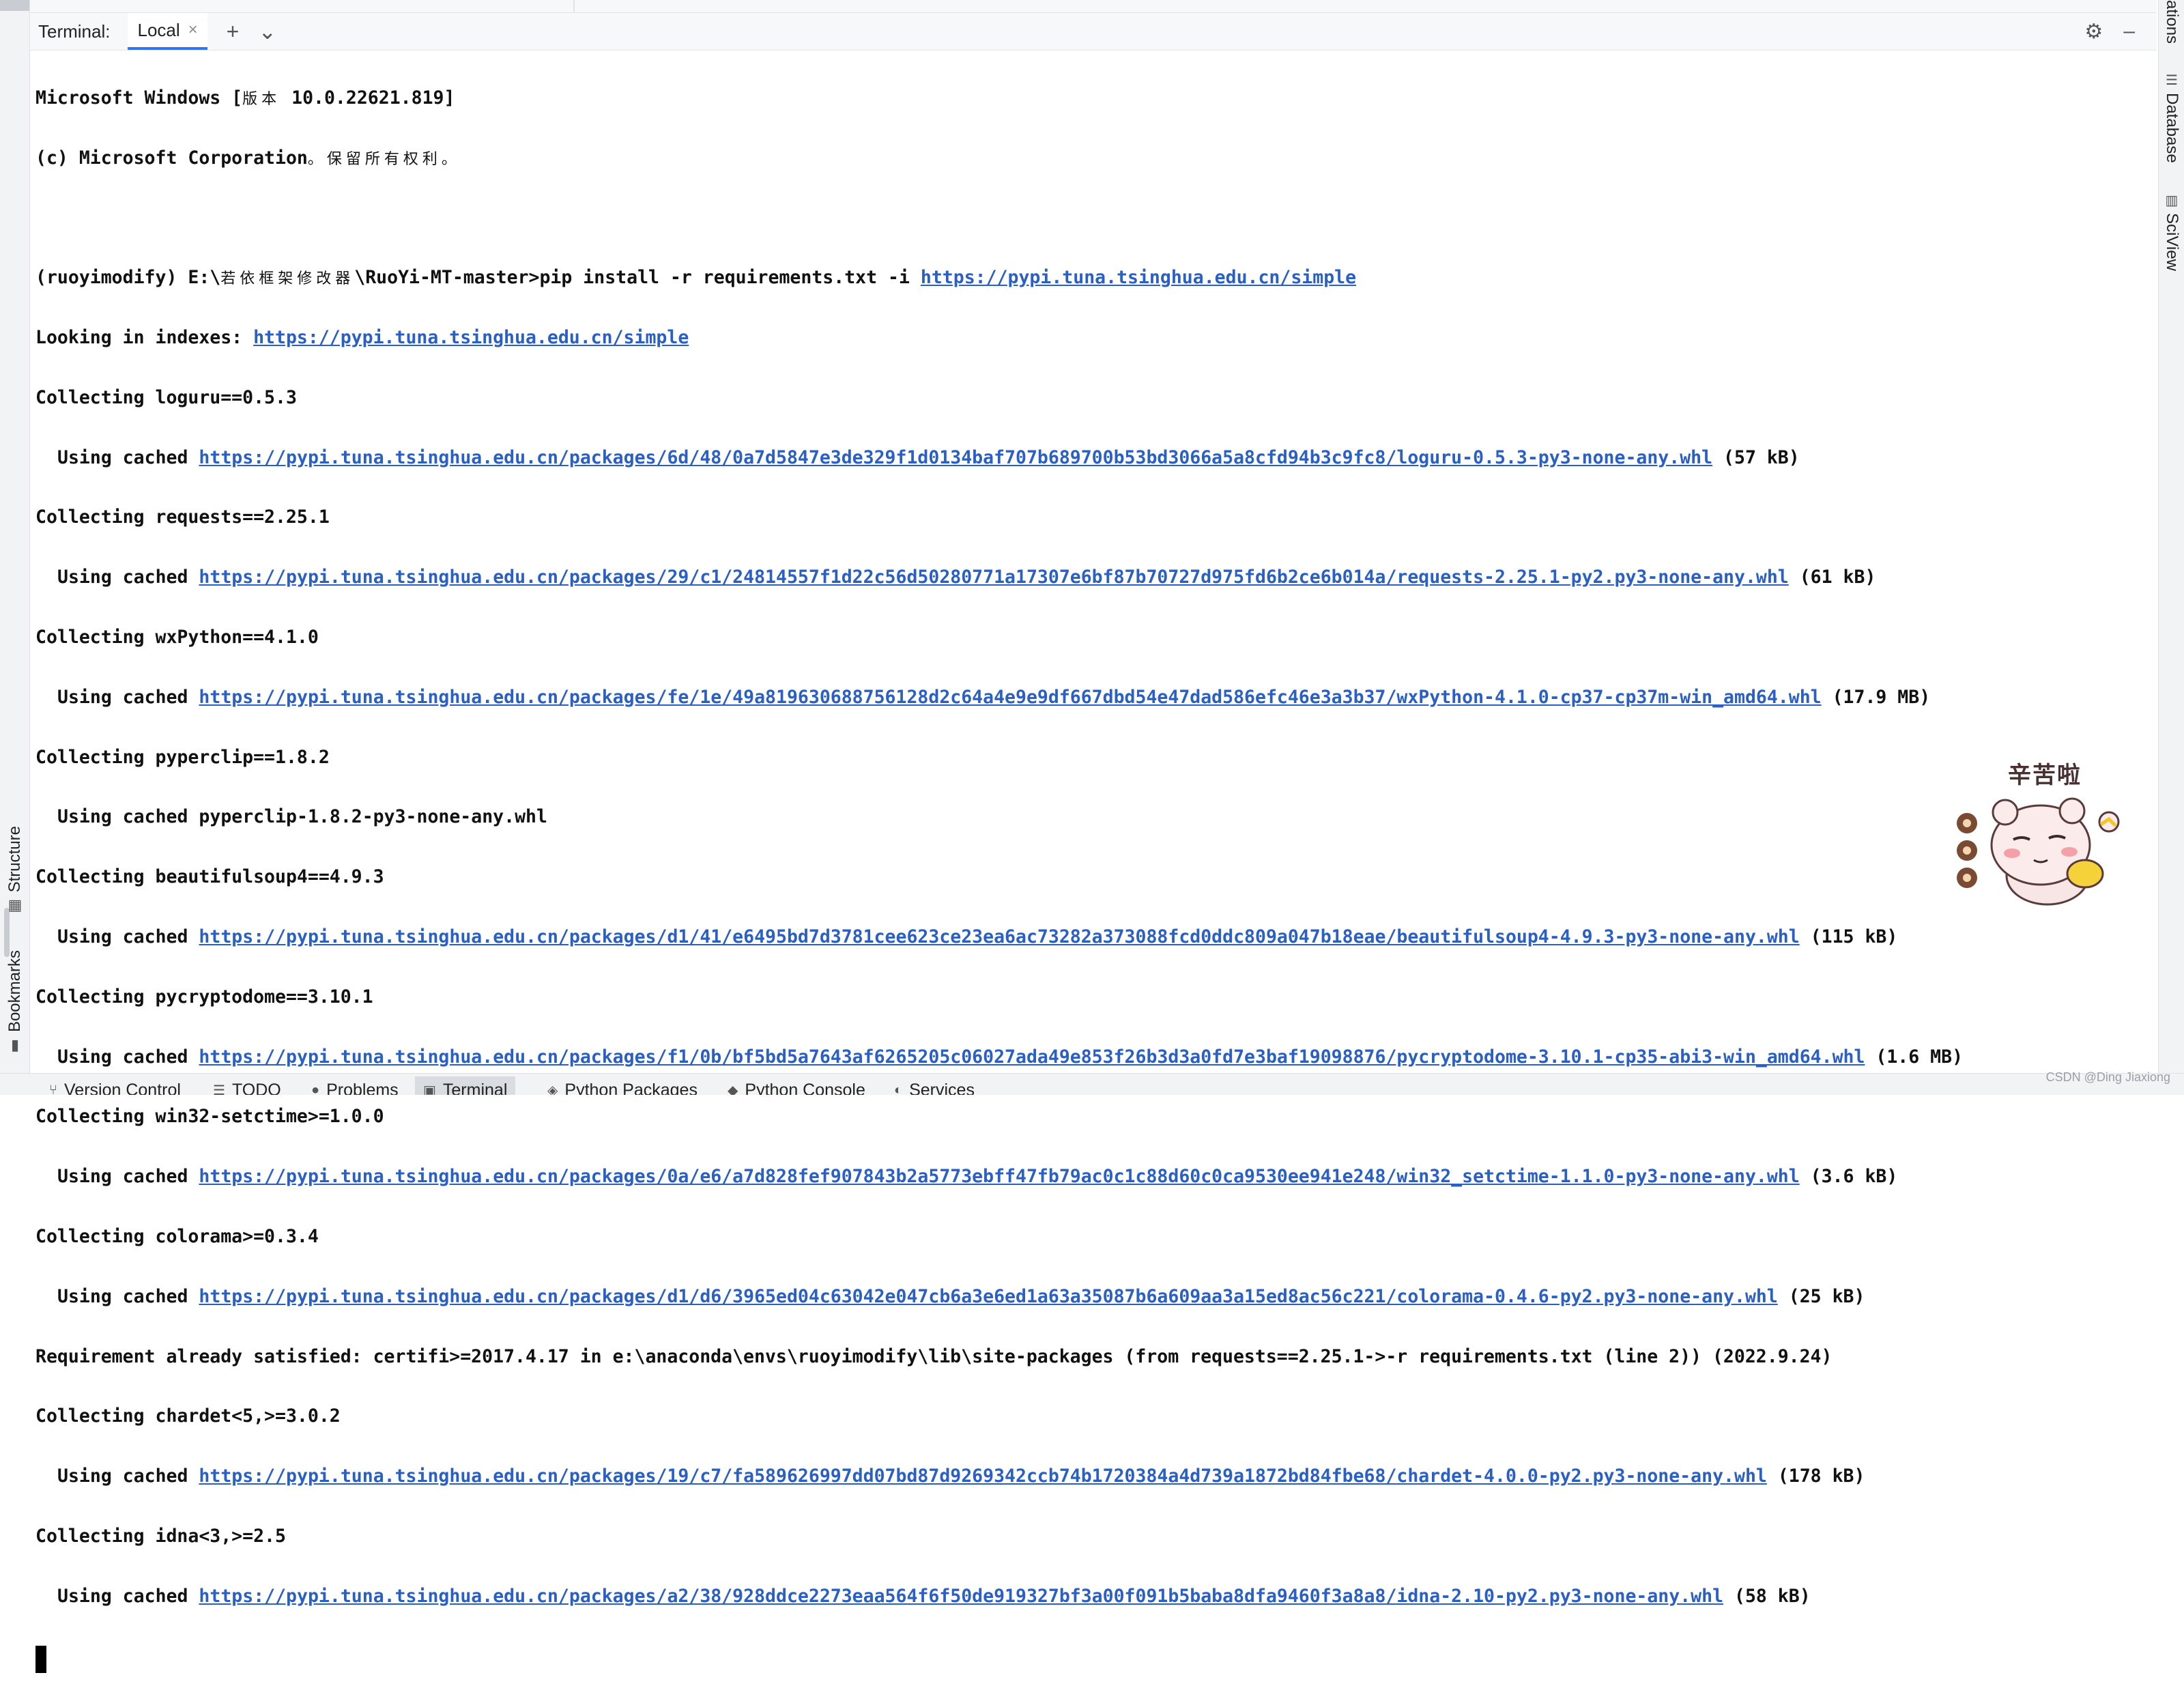 The height and width of the screenshot is (1701, 2184). I want to click on line-text: 10.0.22621.819], so click(368, 98).